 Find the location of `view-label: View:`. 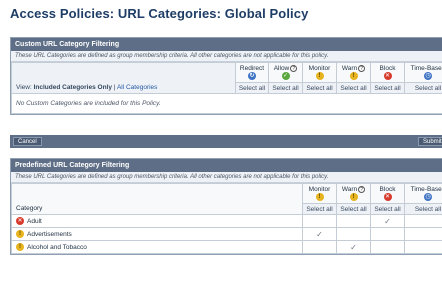

view-label: View: is located at coordinates (24, 87).